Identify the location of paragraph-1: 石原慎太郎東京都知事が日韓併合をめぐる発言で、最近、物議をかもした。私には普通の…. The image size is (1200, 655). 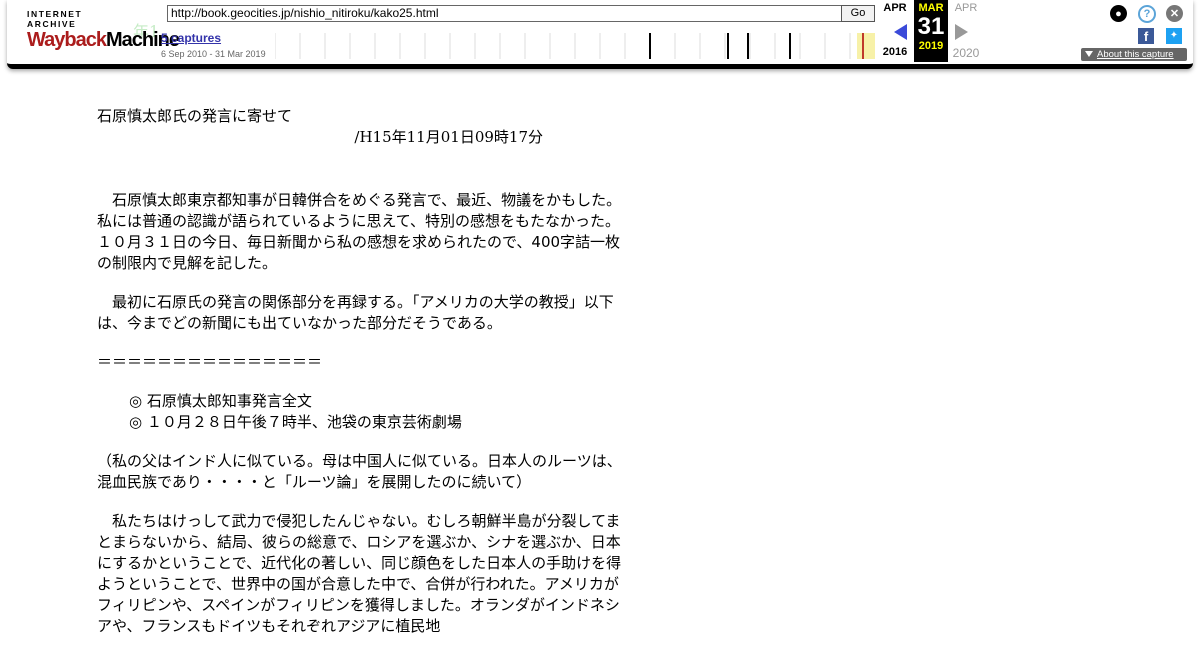
(359, 231).